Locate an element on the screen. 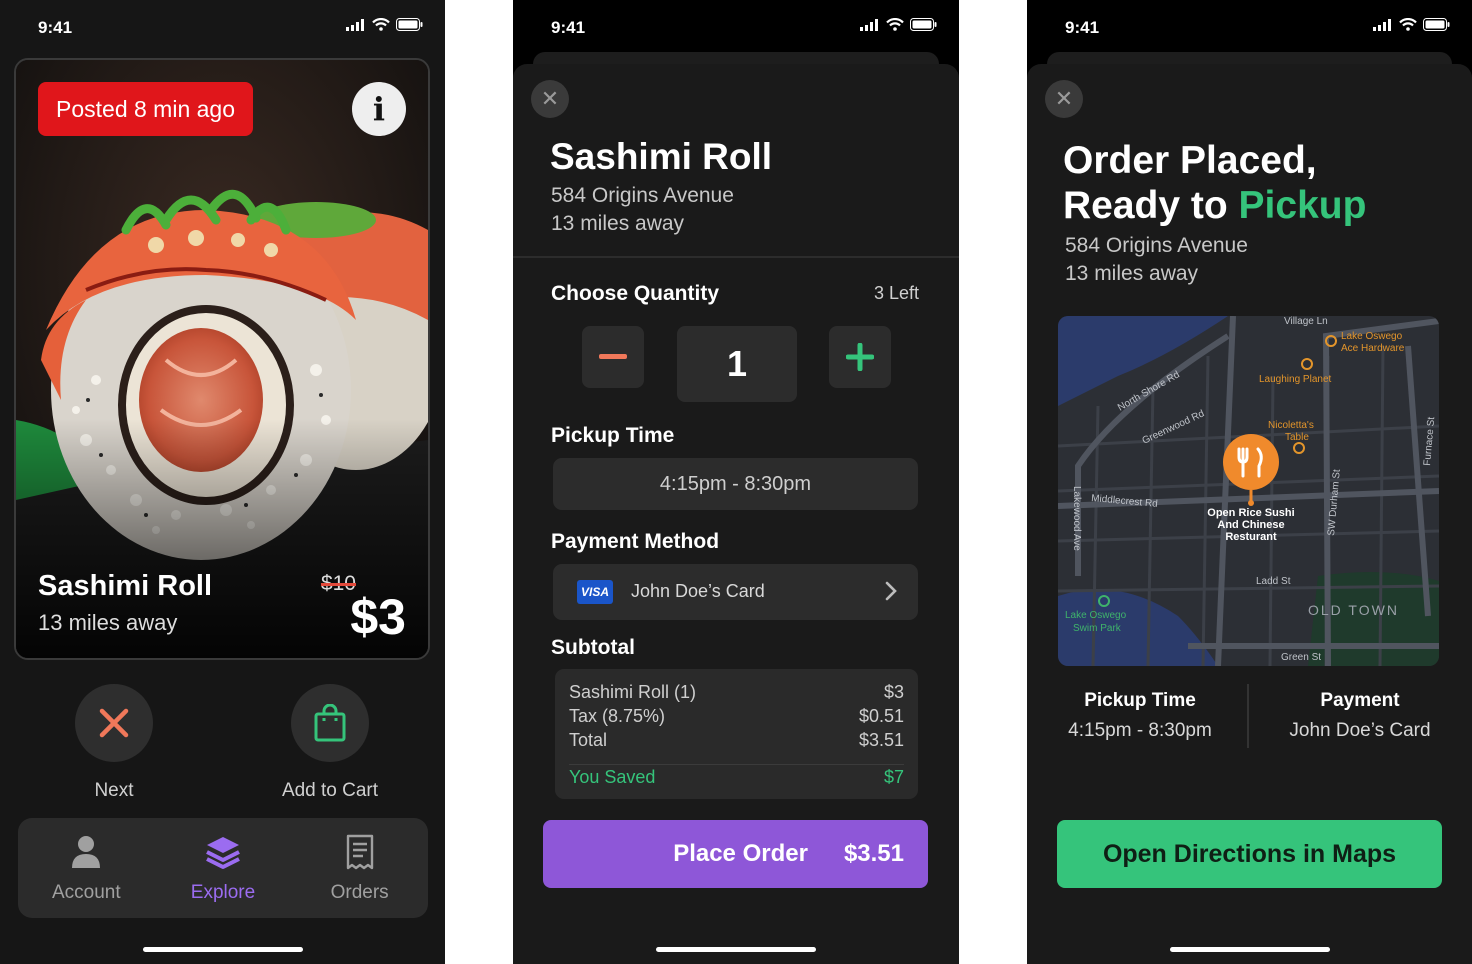 This screenshot has height=964, width=1472. pickup-time-summary: Pickup Time 4:15pm - 8:30pm is located at coordinates (1140, 716).